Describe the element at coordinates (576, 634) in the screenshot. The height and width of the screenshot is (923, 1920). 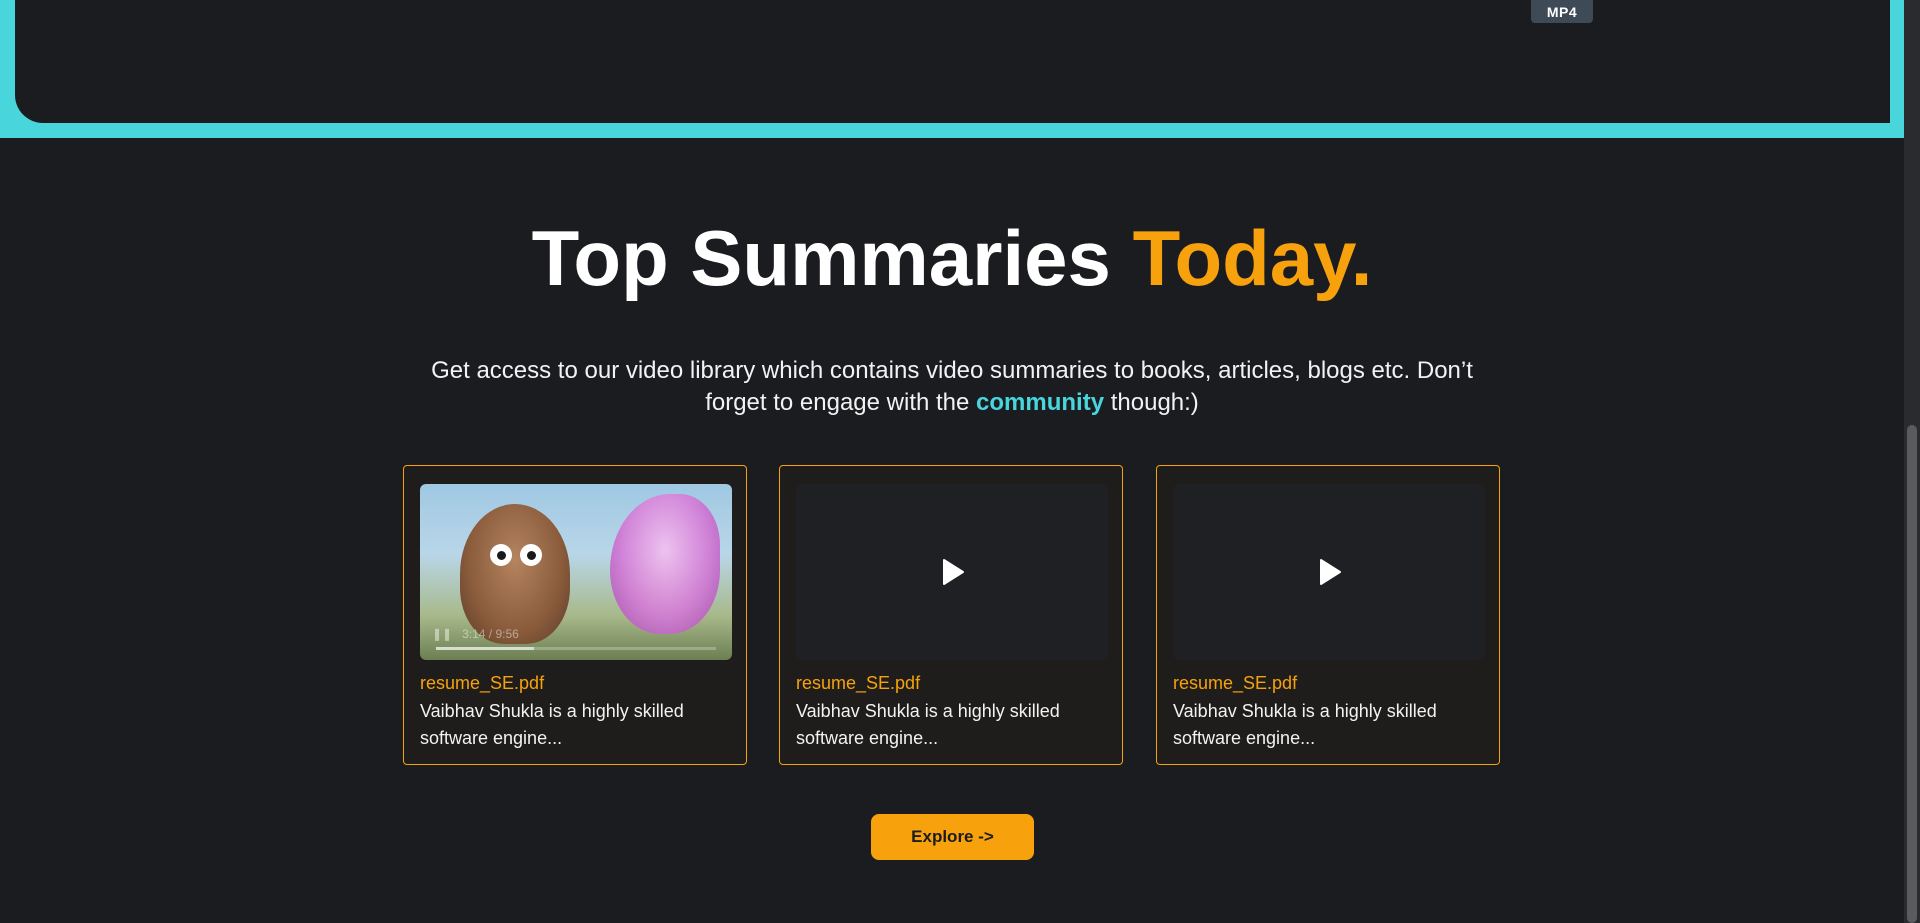
I see `video-controls: ❚❚ 3:14 / 9:56` at that location.